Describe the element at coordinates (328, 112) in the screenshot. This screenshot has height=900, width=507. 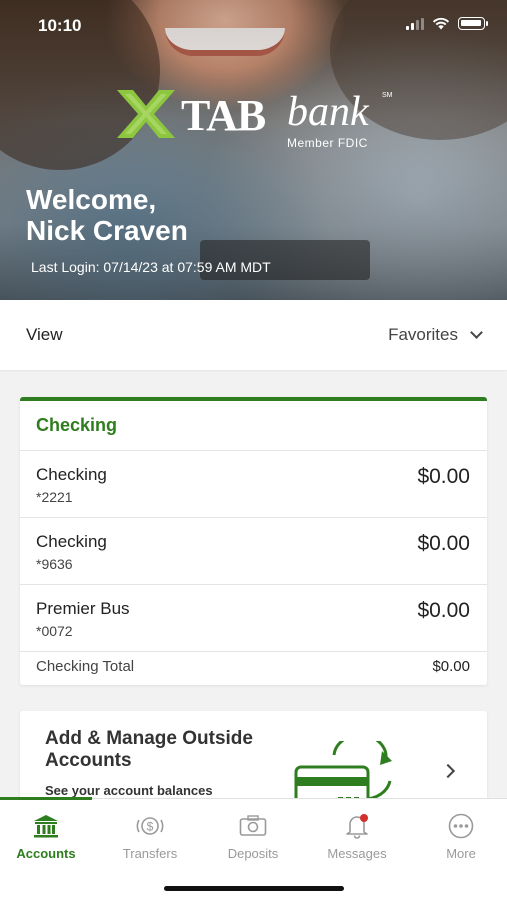
I see `logo-text-secondary: bank` at that location.